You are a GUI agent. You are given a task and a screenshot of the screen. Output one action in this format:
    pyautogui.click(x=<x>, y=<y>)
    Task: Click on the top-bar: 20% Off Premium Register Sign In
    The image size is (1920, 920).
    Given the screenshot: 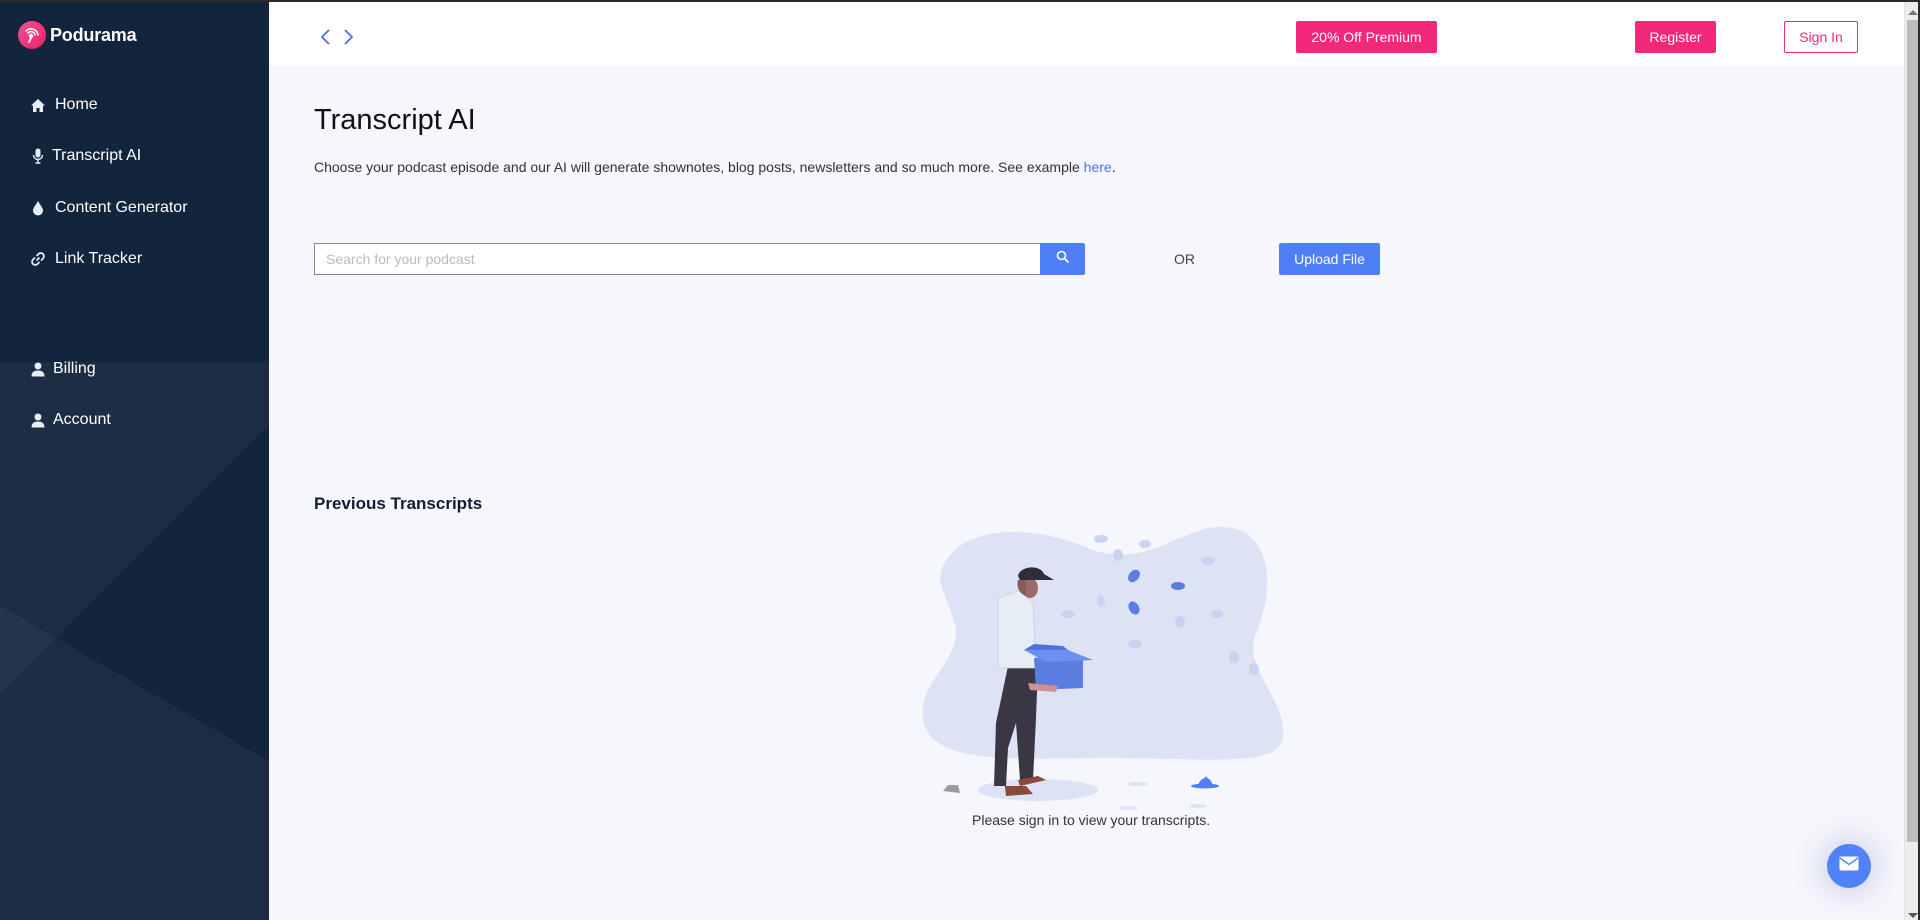 What is the action you would take?
    pyautogui.click(x=1086, y=34)
    